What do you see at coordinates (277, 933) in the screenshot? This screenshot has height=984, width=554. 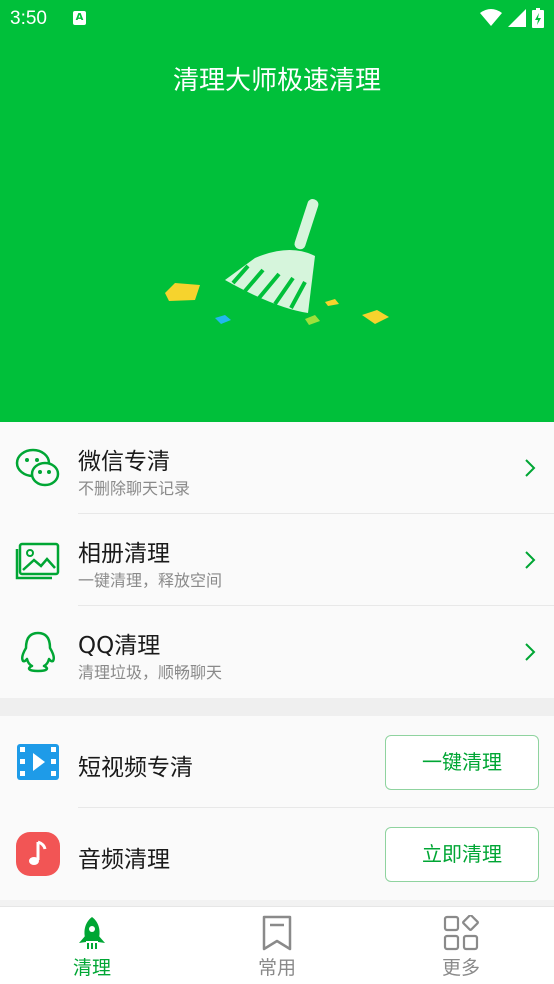 I see `bookmark-icon` at bounding box center [277, 933].